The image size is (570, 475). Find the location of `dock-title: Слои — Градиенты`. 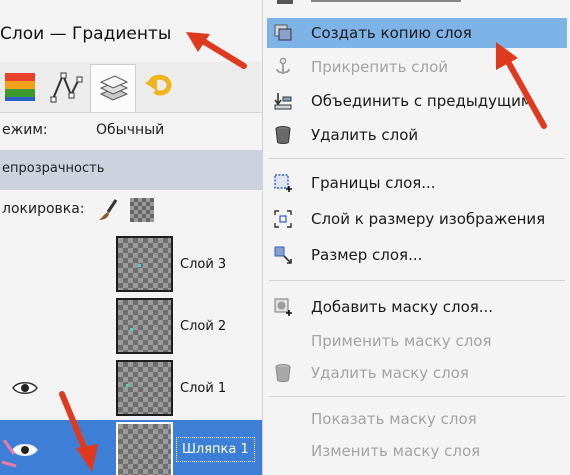

dock-title: Слои — Градиенты is located at coordinates (86, 34).